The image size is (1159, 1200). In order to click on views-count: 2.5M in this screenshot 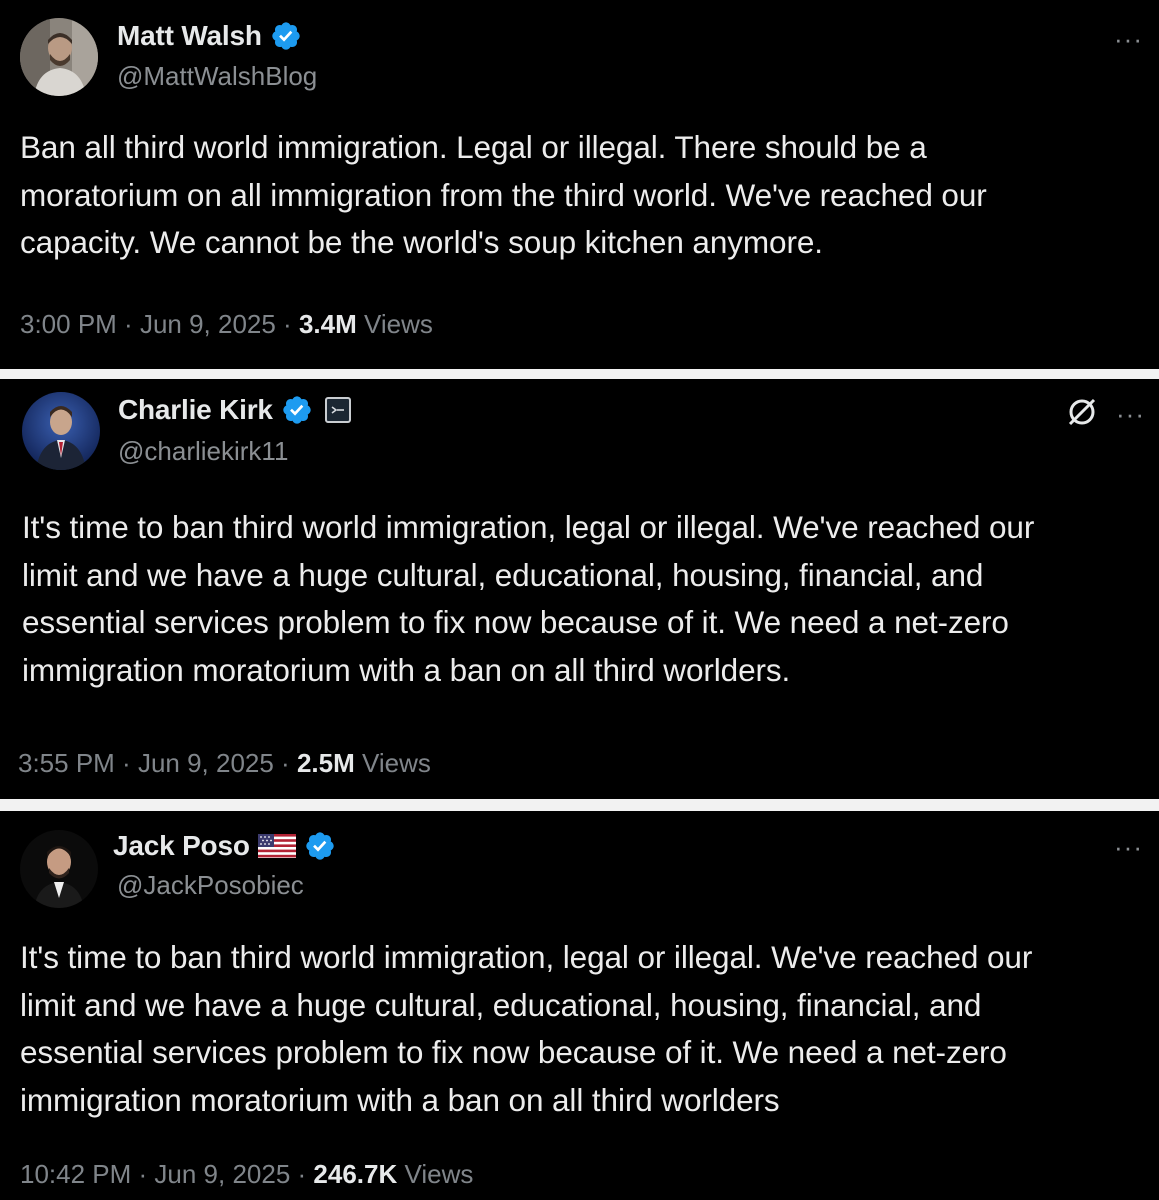, I will do `click(325, 763)`.